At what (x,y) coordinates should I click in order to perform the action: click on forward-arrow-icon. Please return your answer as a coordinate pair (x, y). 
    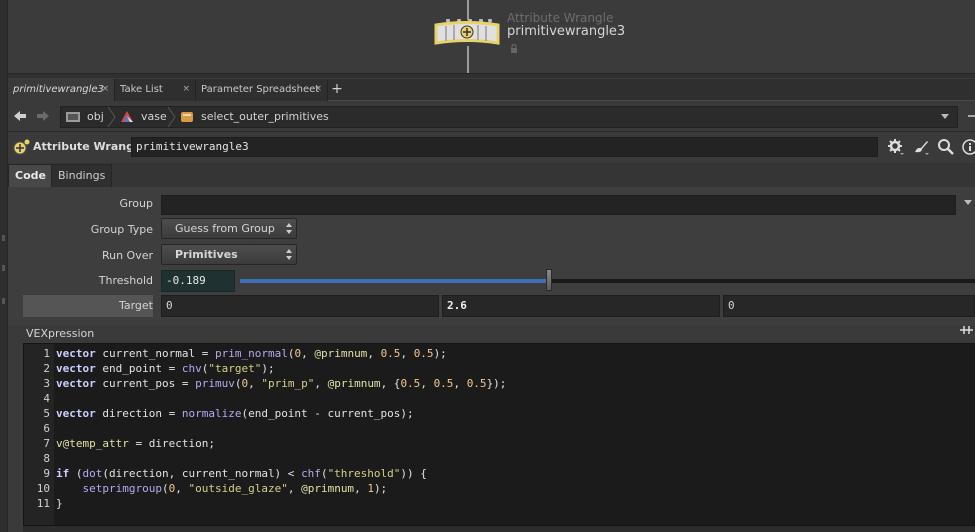
    Looking at the image, I should click on (43, 116).